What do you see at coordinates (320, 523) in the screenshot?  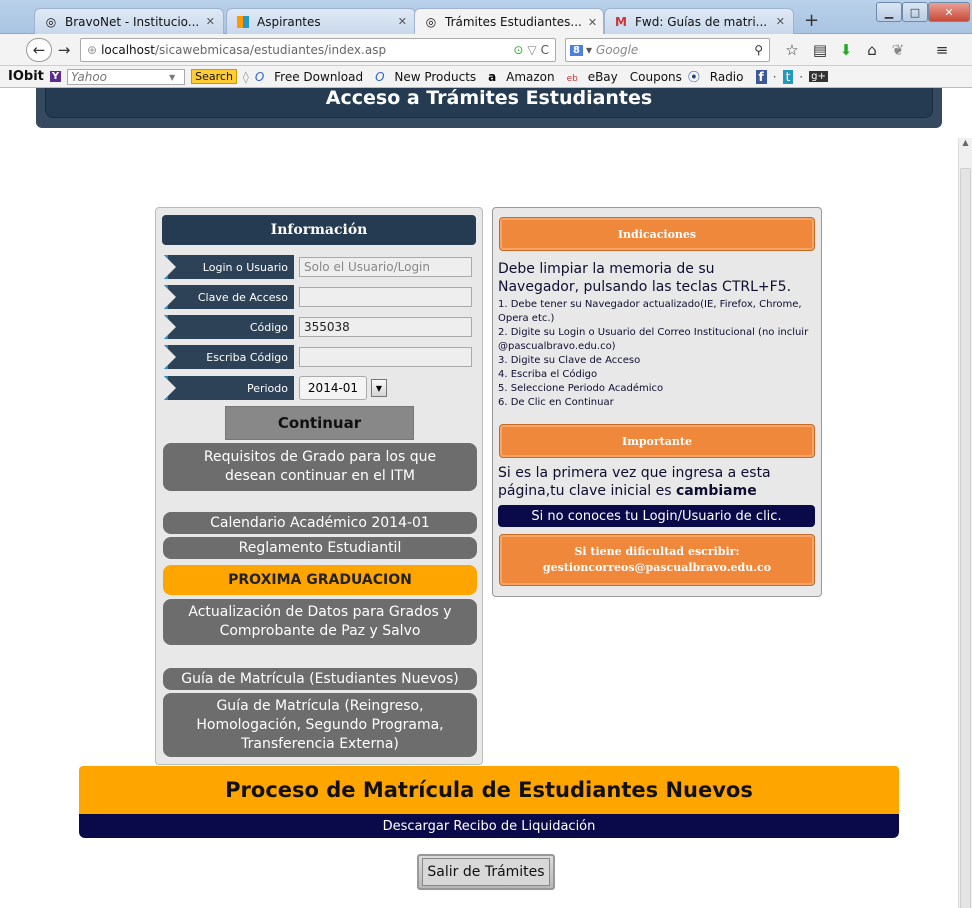 I see `calendario-button: Calendario Académico 2014-01` at bounding box center [320, 523].